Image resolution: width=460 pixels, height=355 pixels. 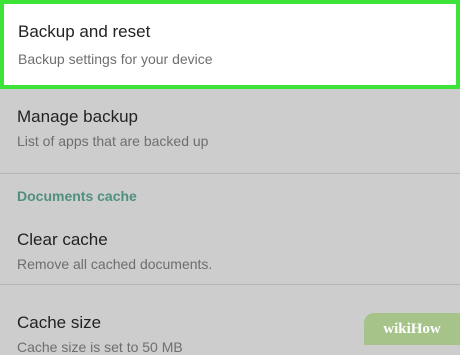 I want to click on settings-item-subtitle: Backup settings for your device, so click(x=115, y=59).